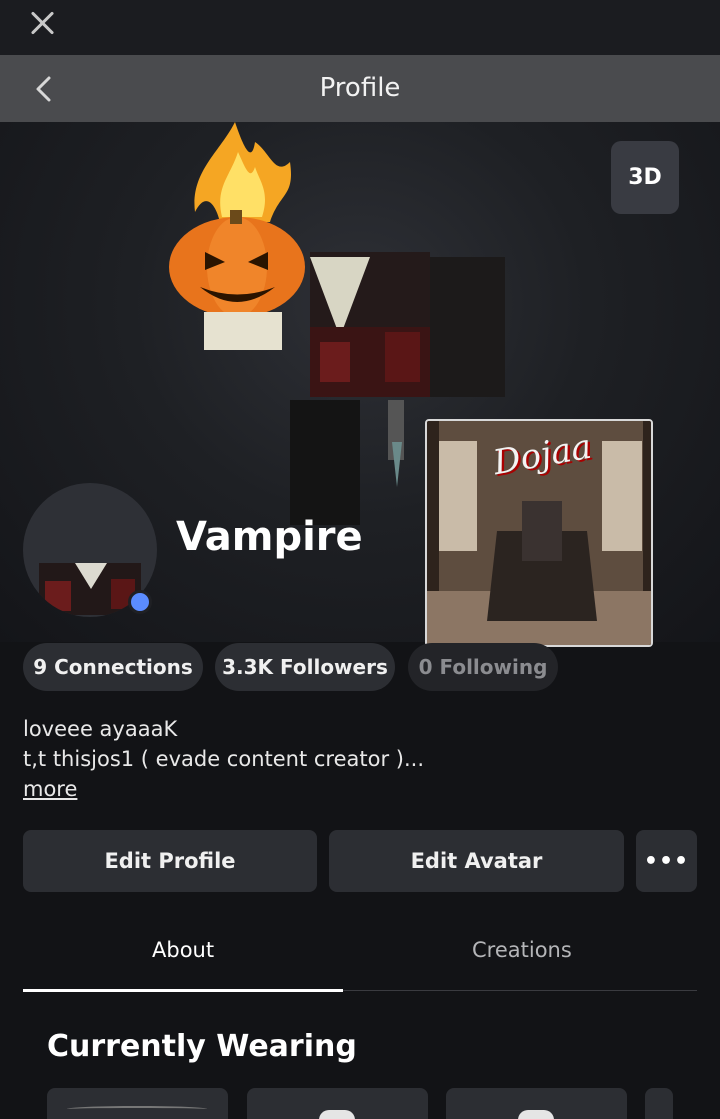 This screenshot has width=720, height=1119. I want to click on tab-about: About, so click(183, 950).